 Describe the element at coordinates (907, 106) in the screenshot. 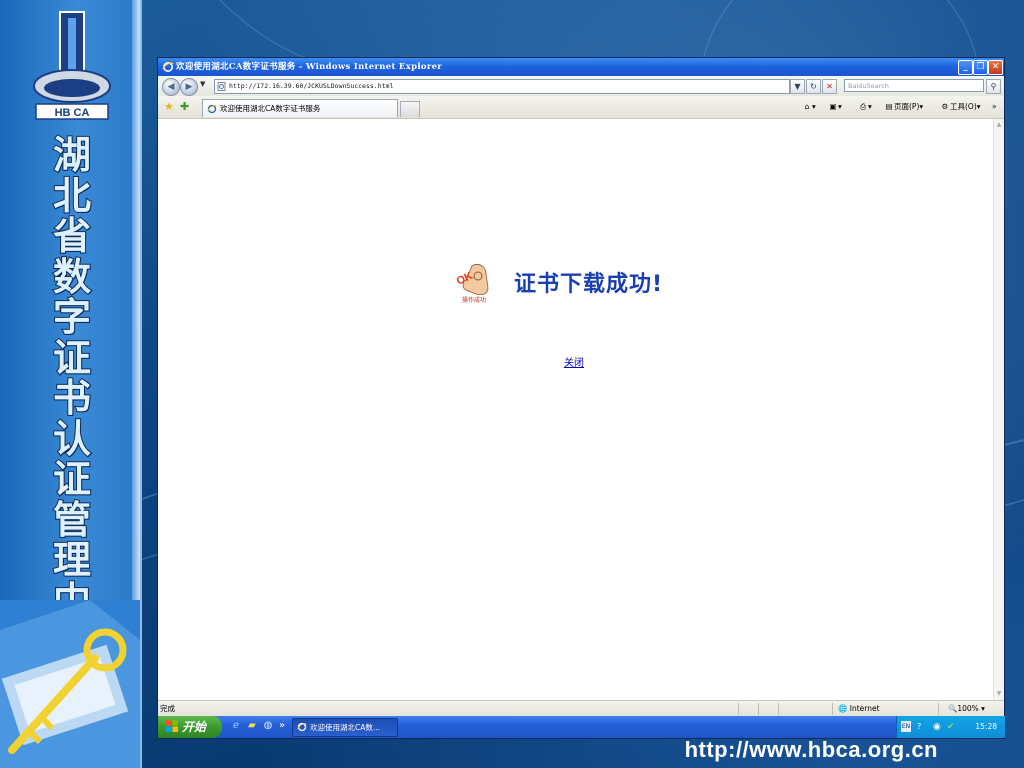

I see `page-menu-label: 页面(P)` at that location.